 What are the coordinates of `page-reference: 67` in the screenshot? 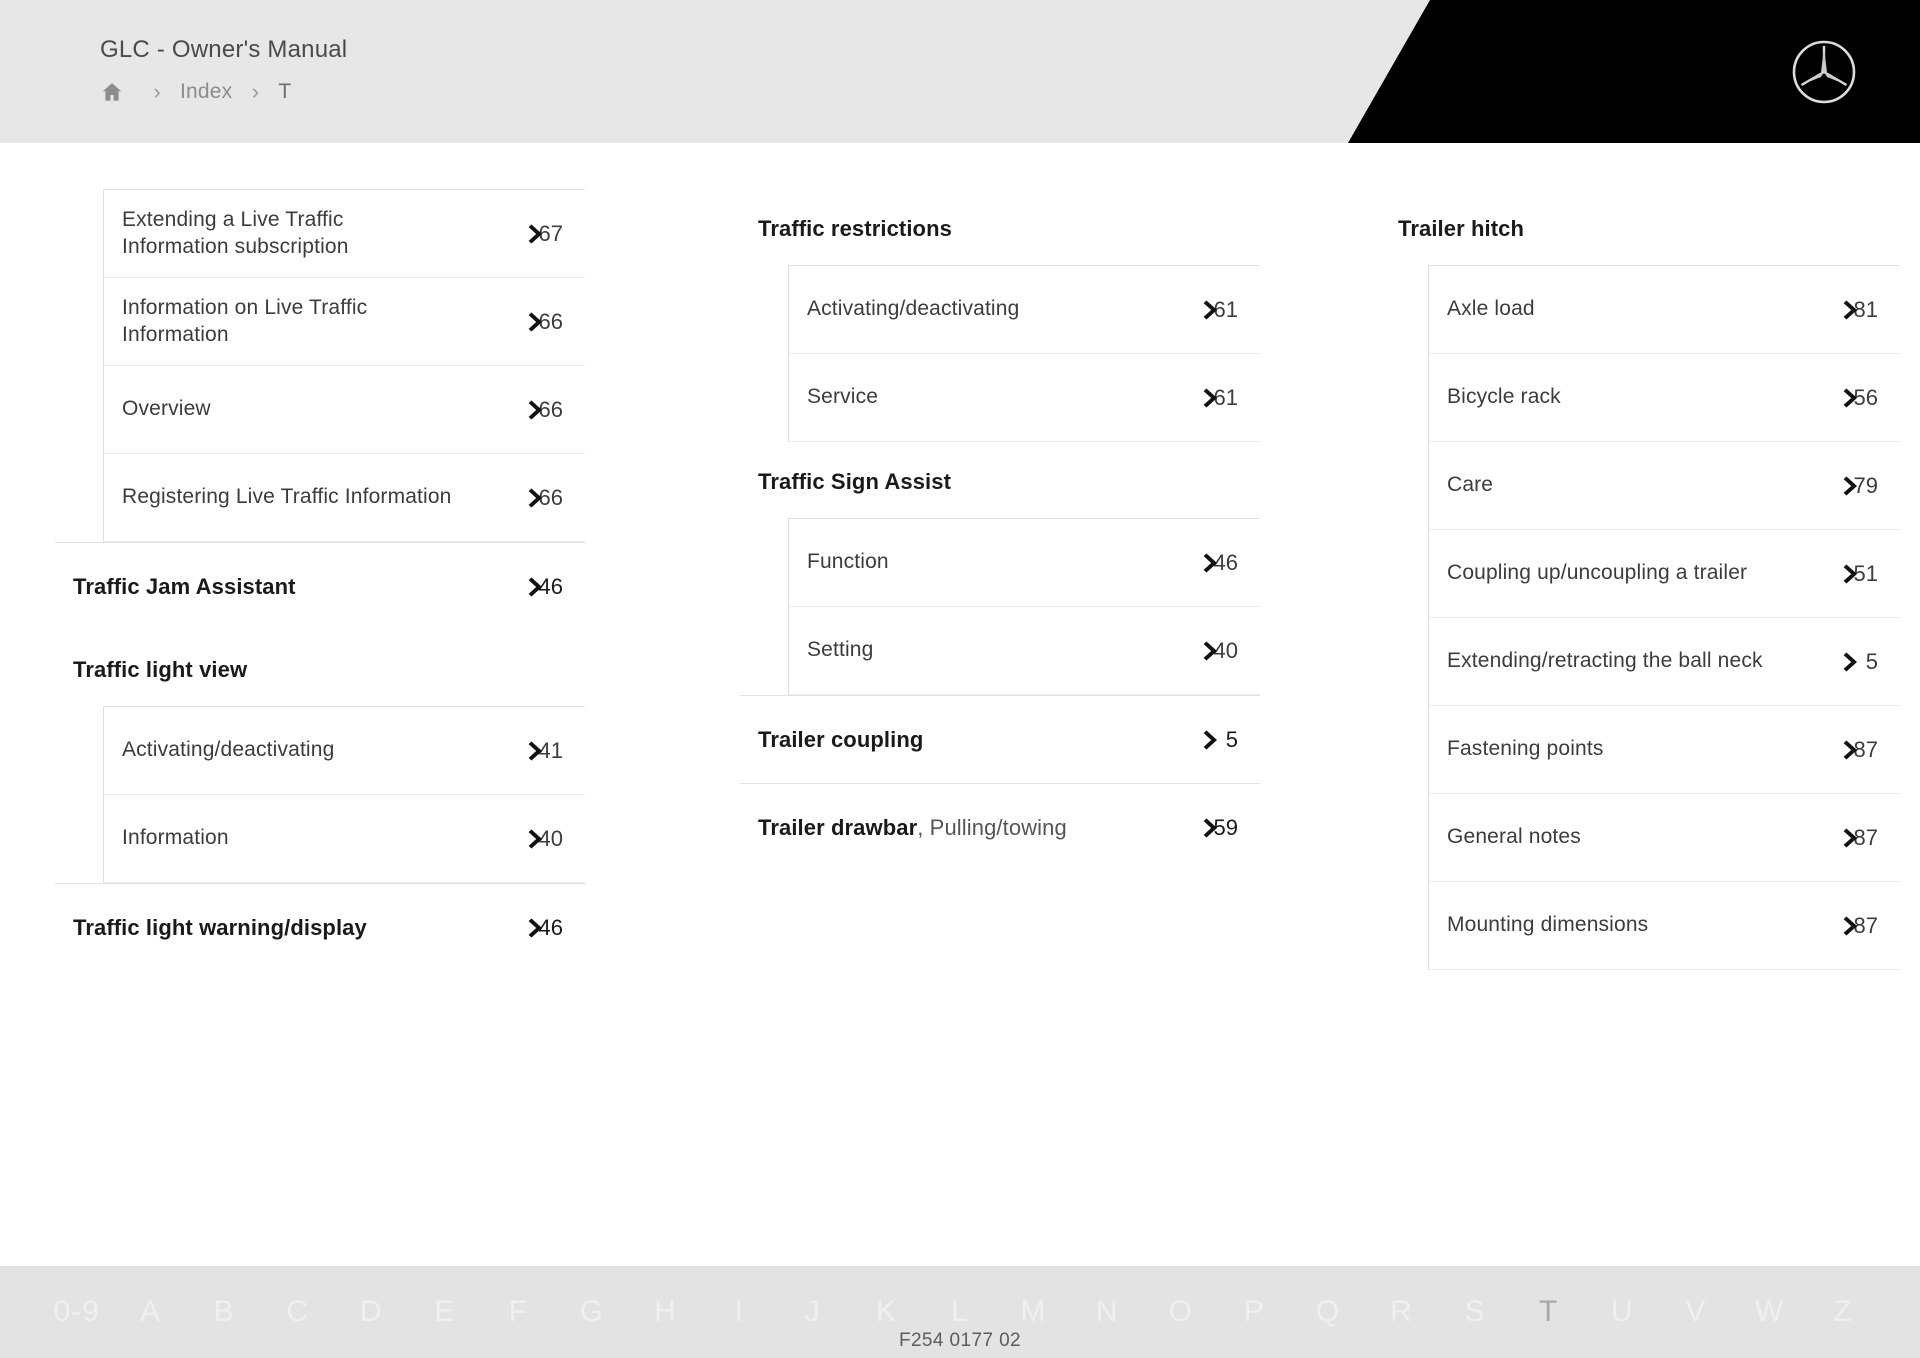 It's located at (536, 234).